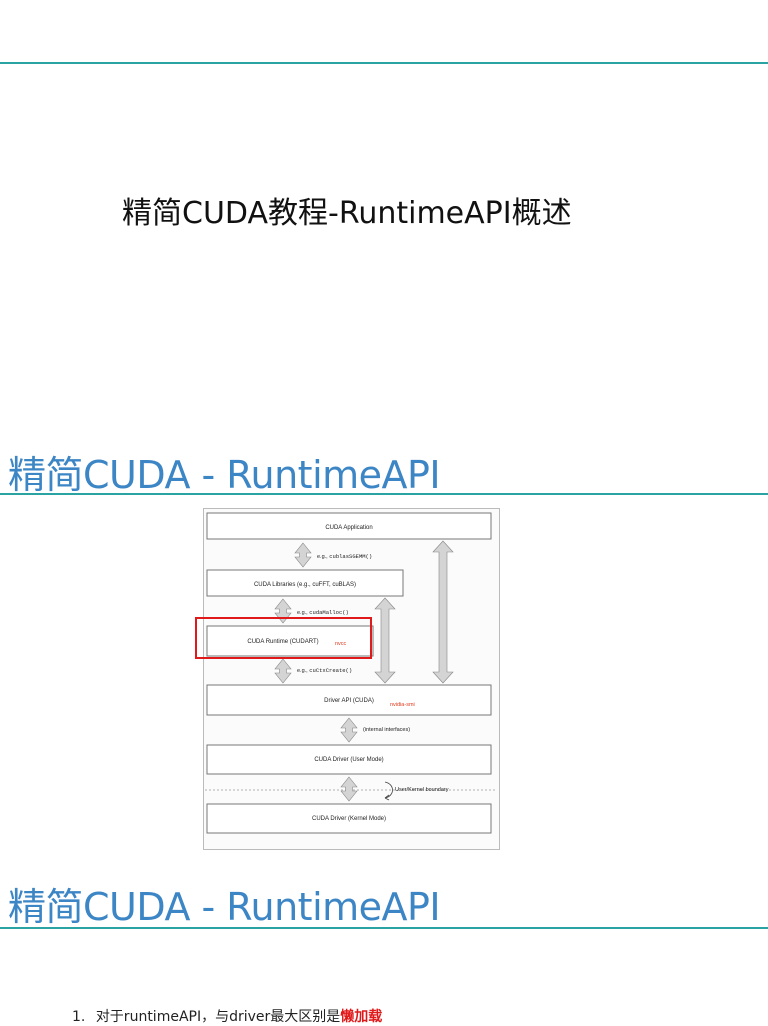 This screenshot has width=768, height=1026. I want to click on eg-cuctxcreate-prefix: e.g.,, so click(303, 671).